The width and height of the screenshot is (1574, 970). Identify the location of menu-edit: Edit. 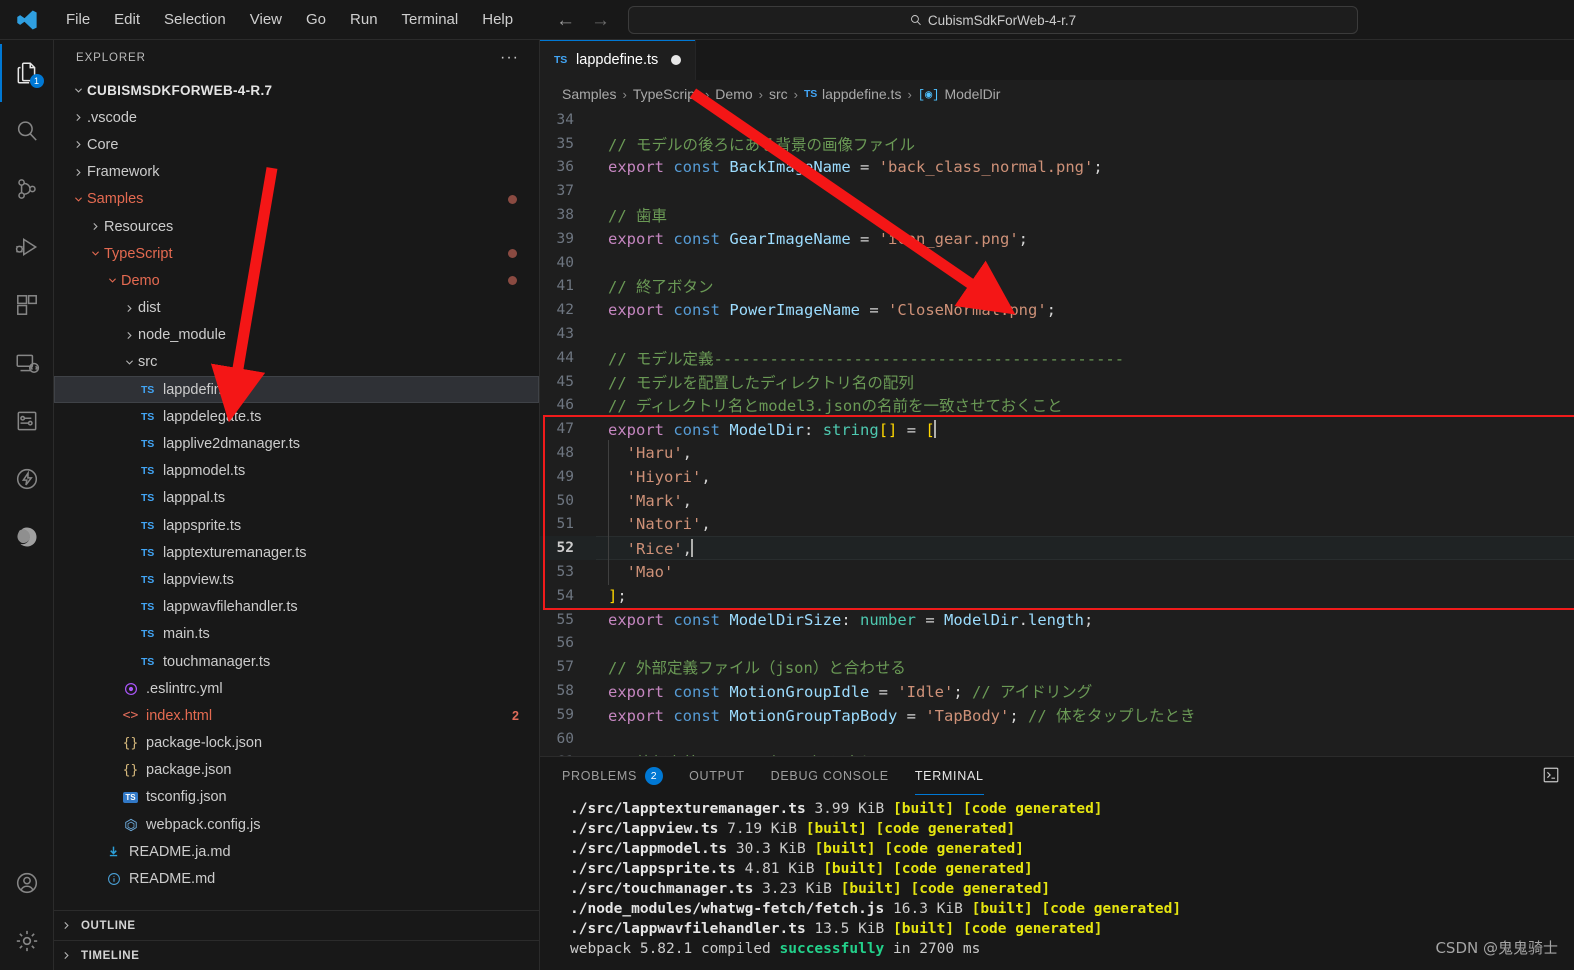
(127, 19).